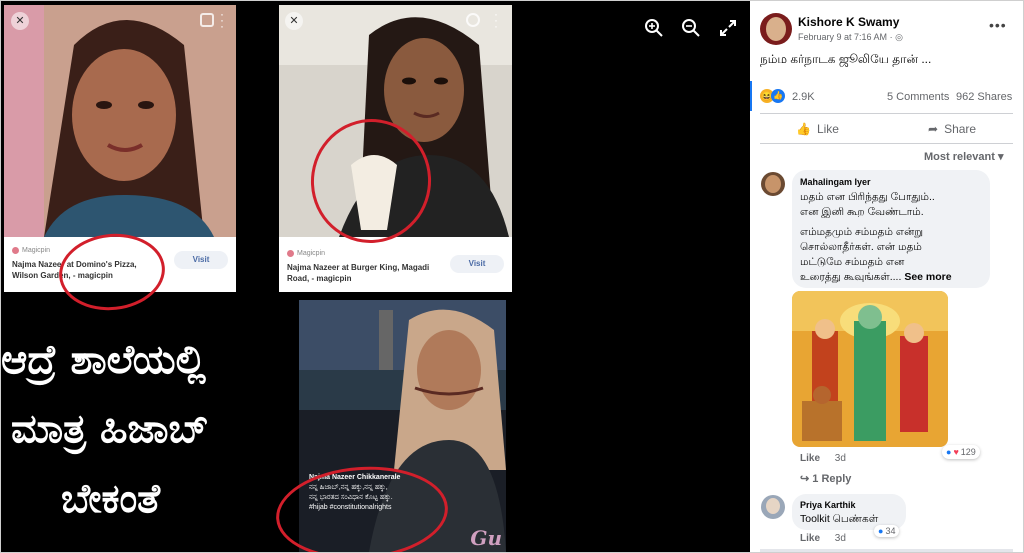 The image size is (1024, 553). What do you see at coordinates (968, 452) in the screenshot?
I see `comment-reaction-count: 129` at bounding box center [968, 452].